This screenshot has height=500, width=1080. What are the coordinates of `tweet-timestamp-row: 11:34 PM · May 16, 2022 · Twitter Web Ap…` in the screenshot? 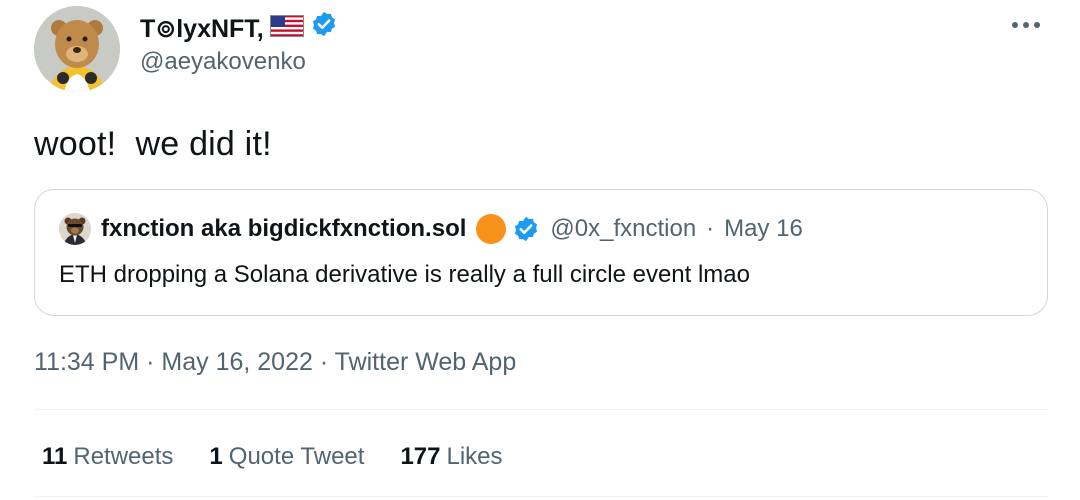 It's located at (275, 362).